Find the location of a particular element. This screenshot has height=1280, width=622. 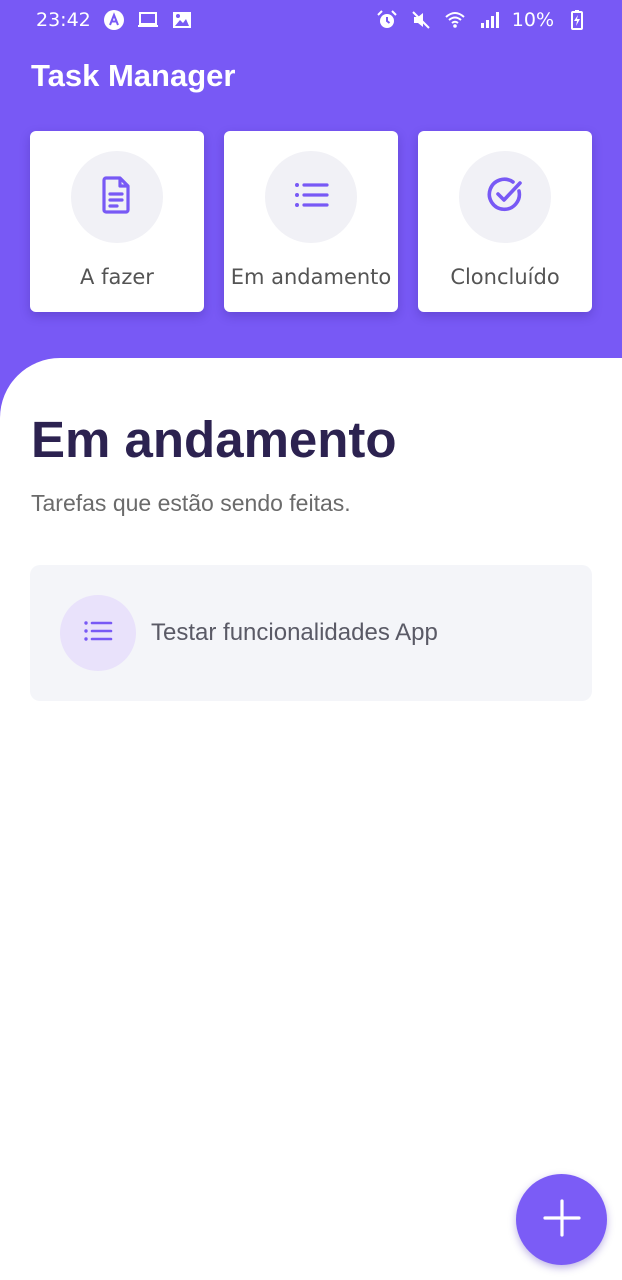

status-bar-left: 23:42 is located at coordinates (114, 20).